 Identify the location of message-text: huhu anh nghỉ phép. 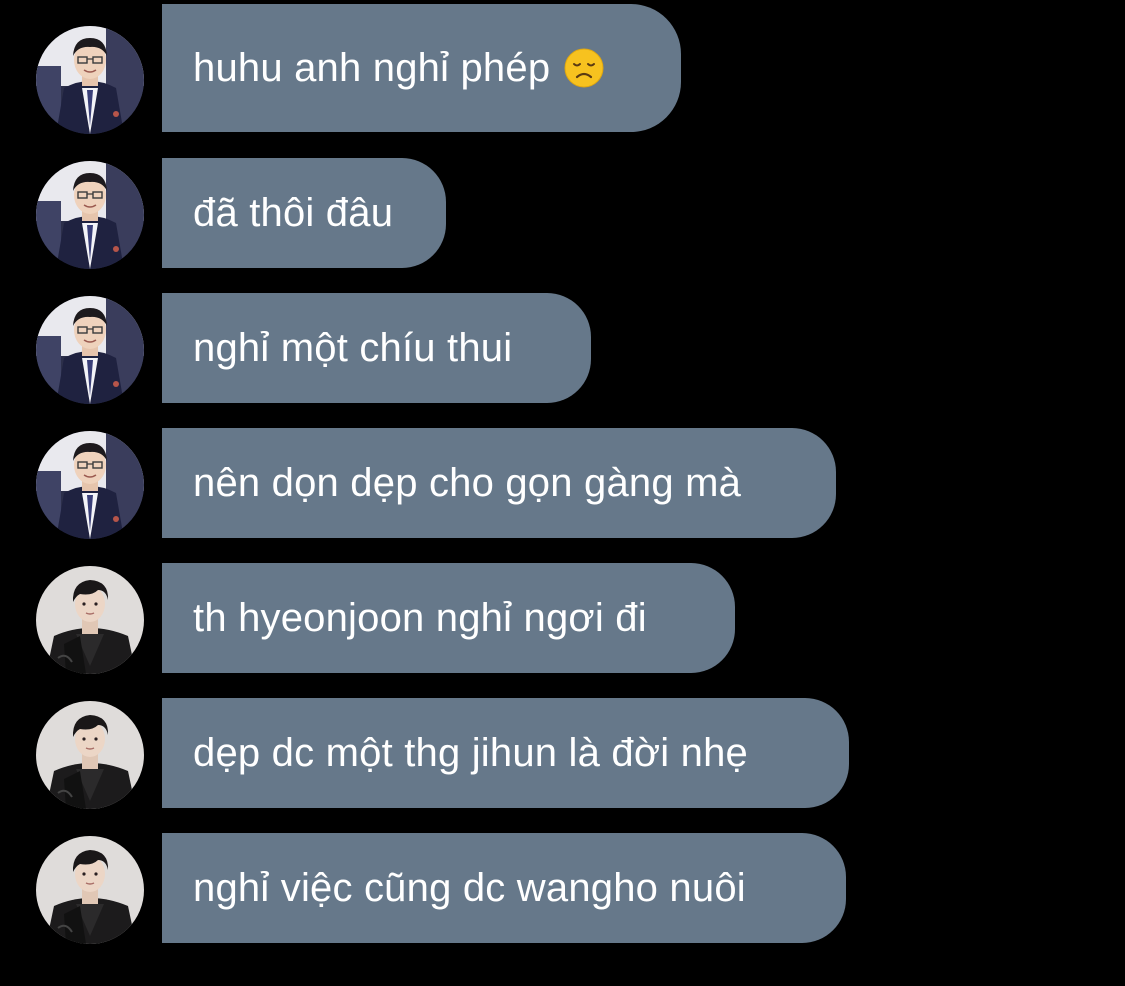
(372, 67).